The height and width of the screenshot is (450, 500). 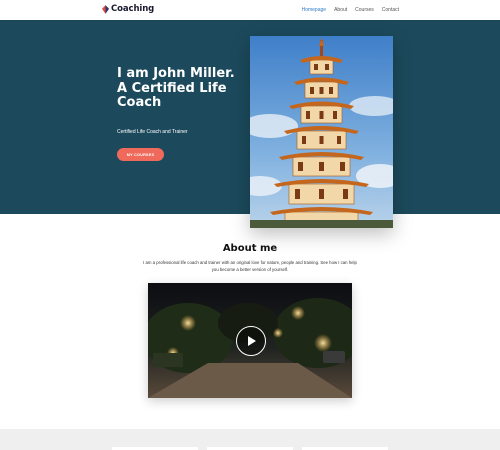 I want to click on play-button, so click(x=251, y=341).